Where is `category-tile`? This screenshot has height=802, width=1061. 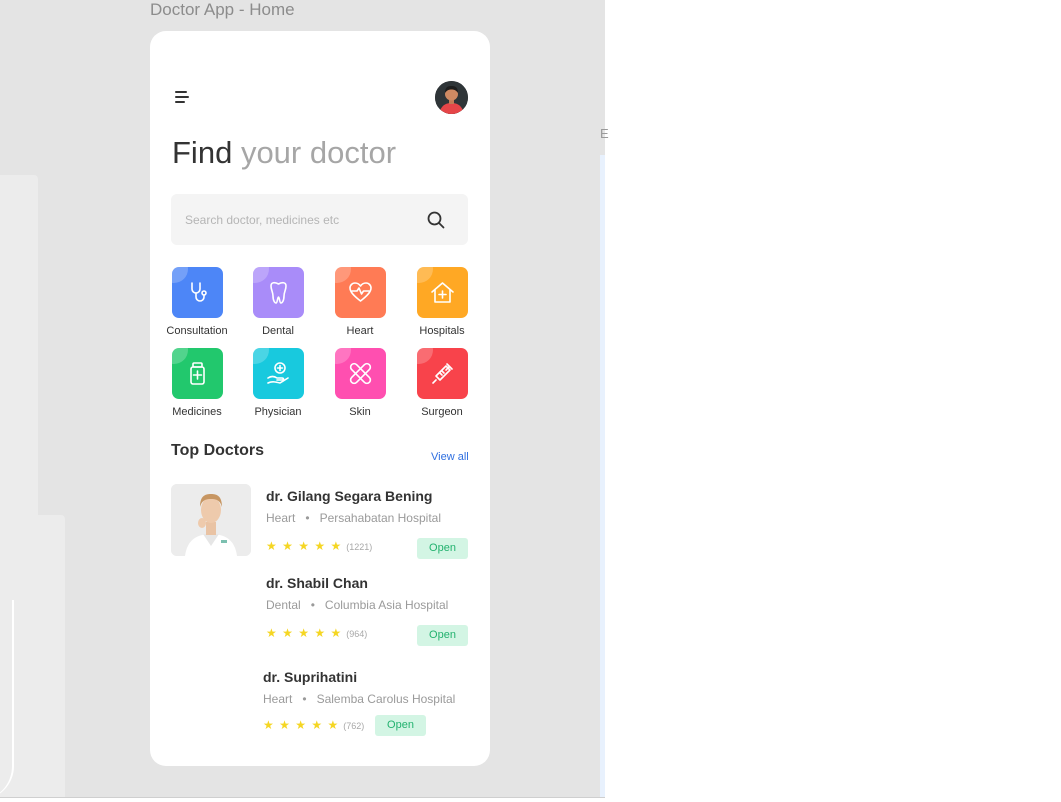 category-tile is located at coordinates (197, 292).